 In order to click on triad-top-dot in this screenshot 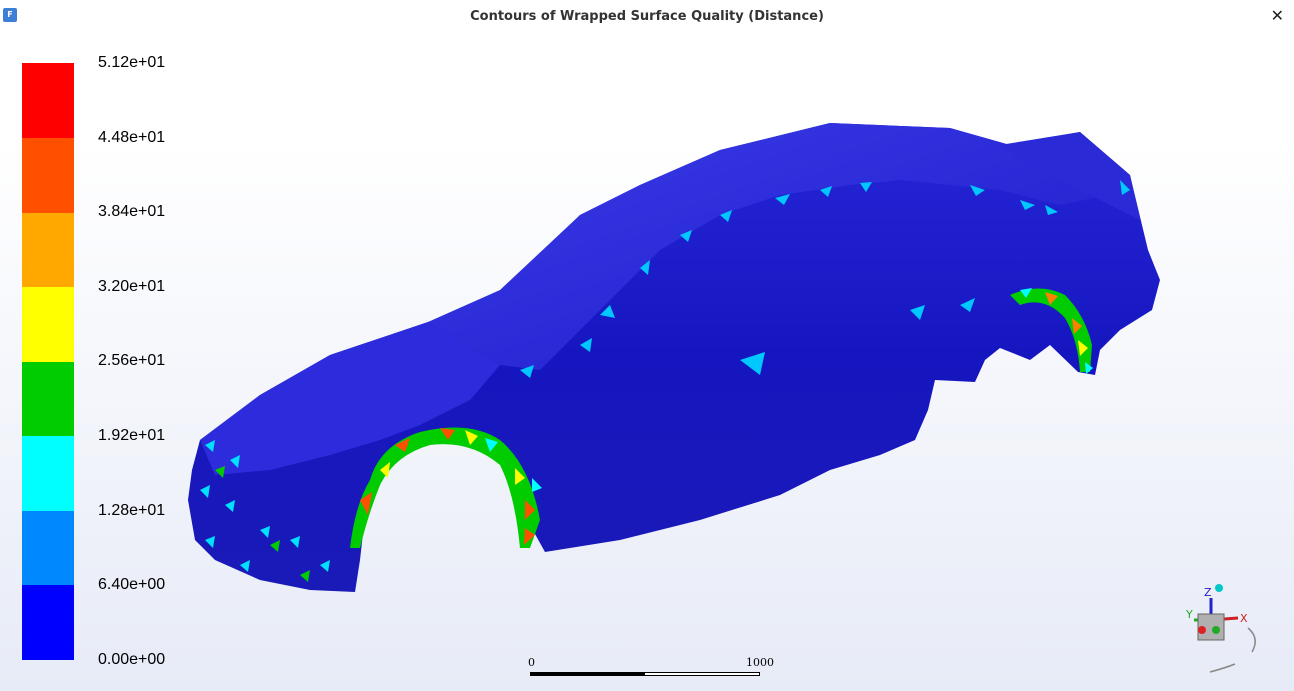, I will do `click(1219, 588)`.